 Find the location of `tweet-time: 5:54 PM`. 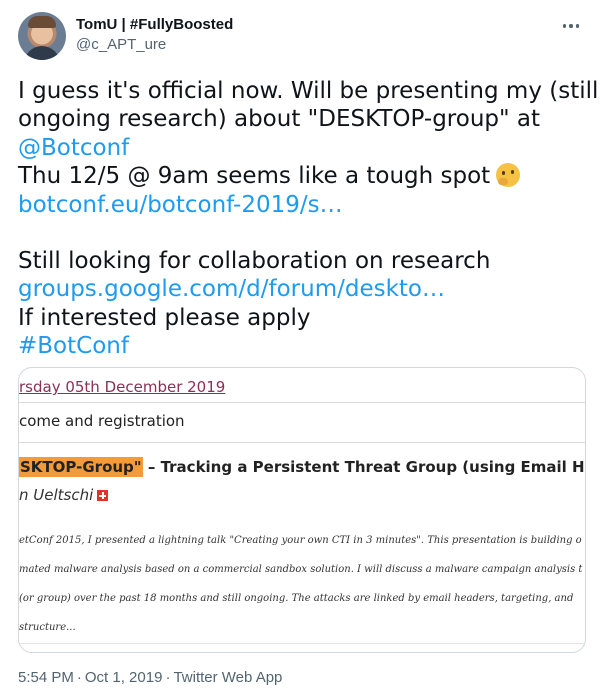

tweet-time: 5:54 PM is located at coordinates (46, 677).